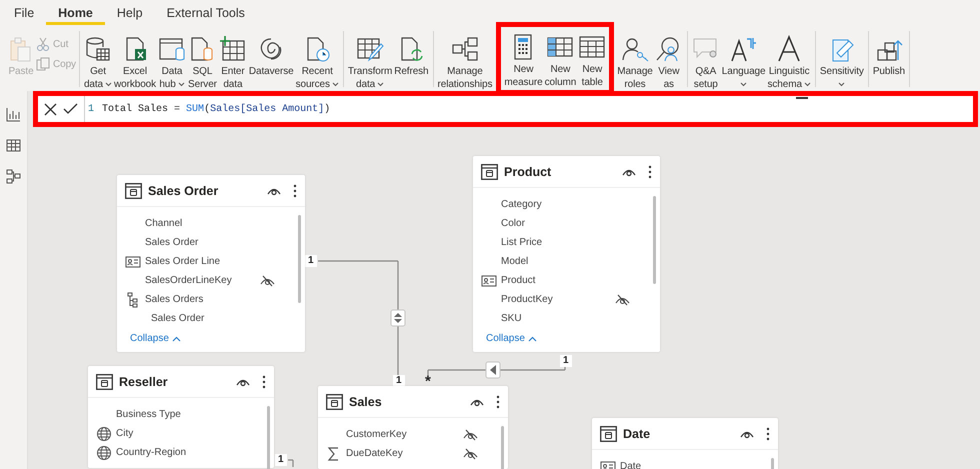  I want to click on linked-tables-icon, so click(464, 49).